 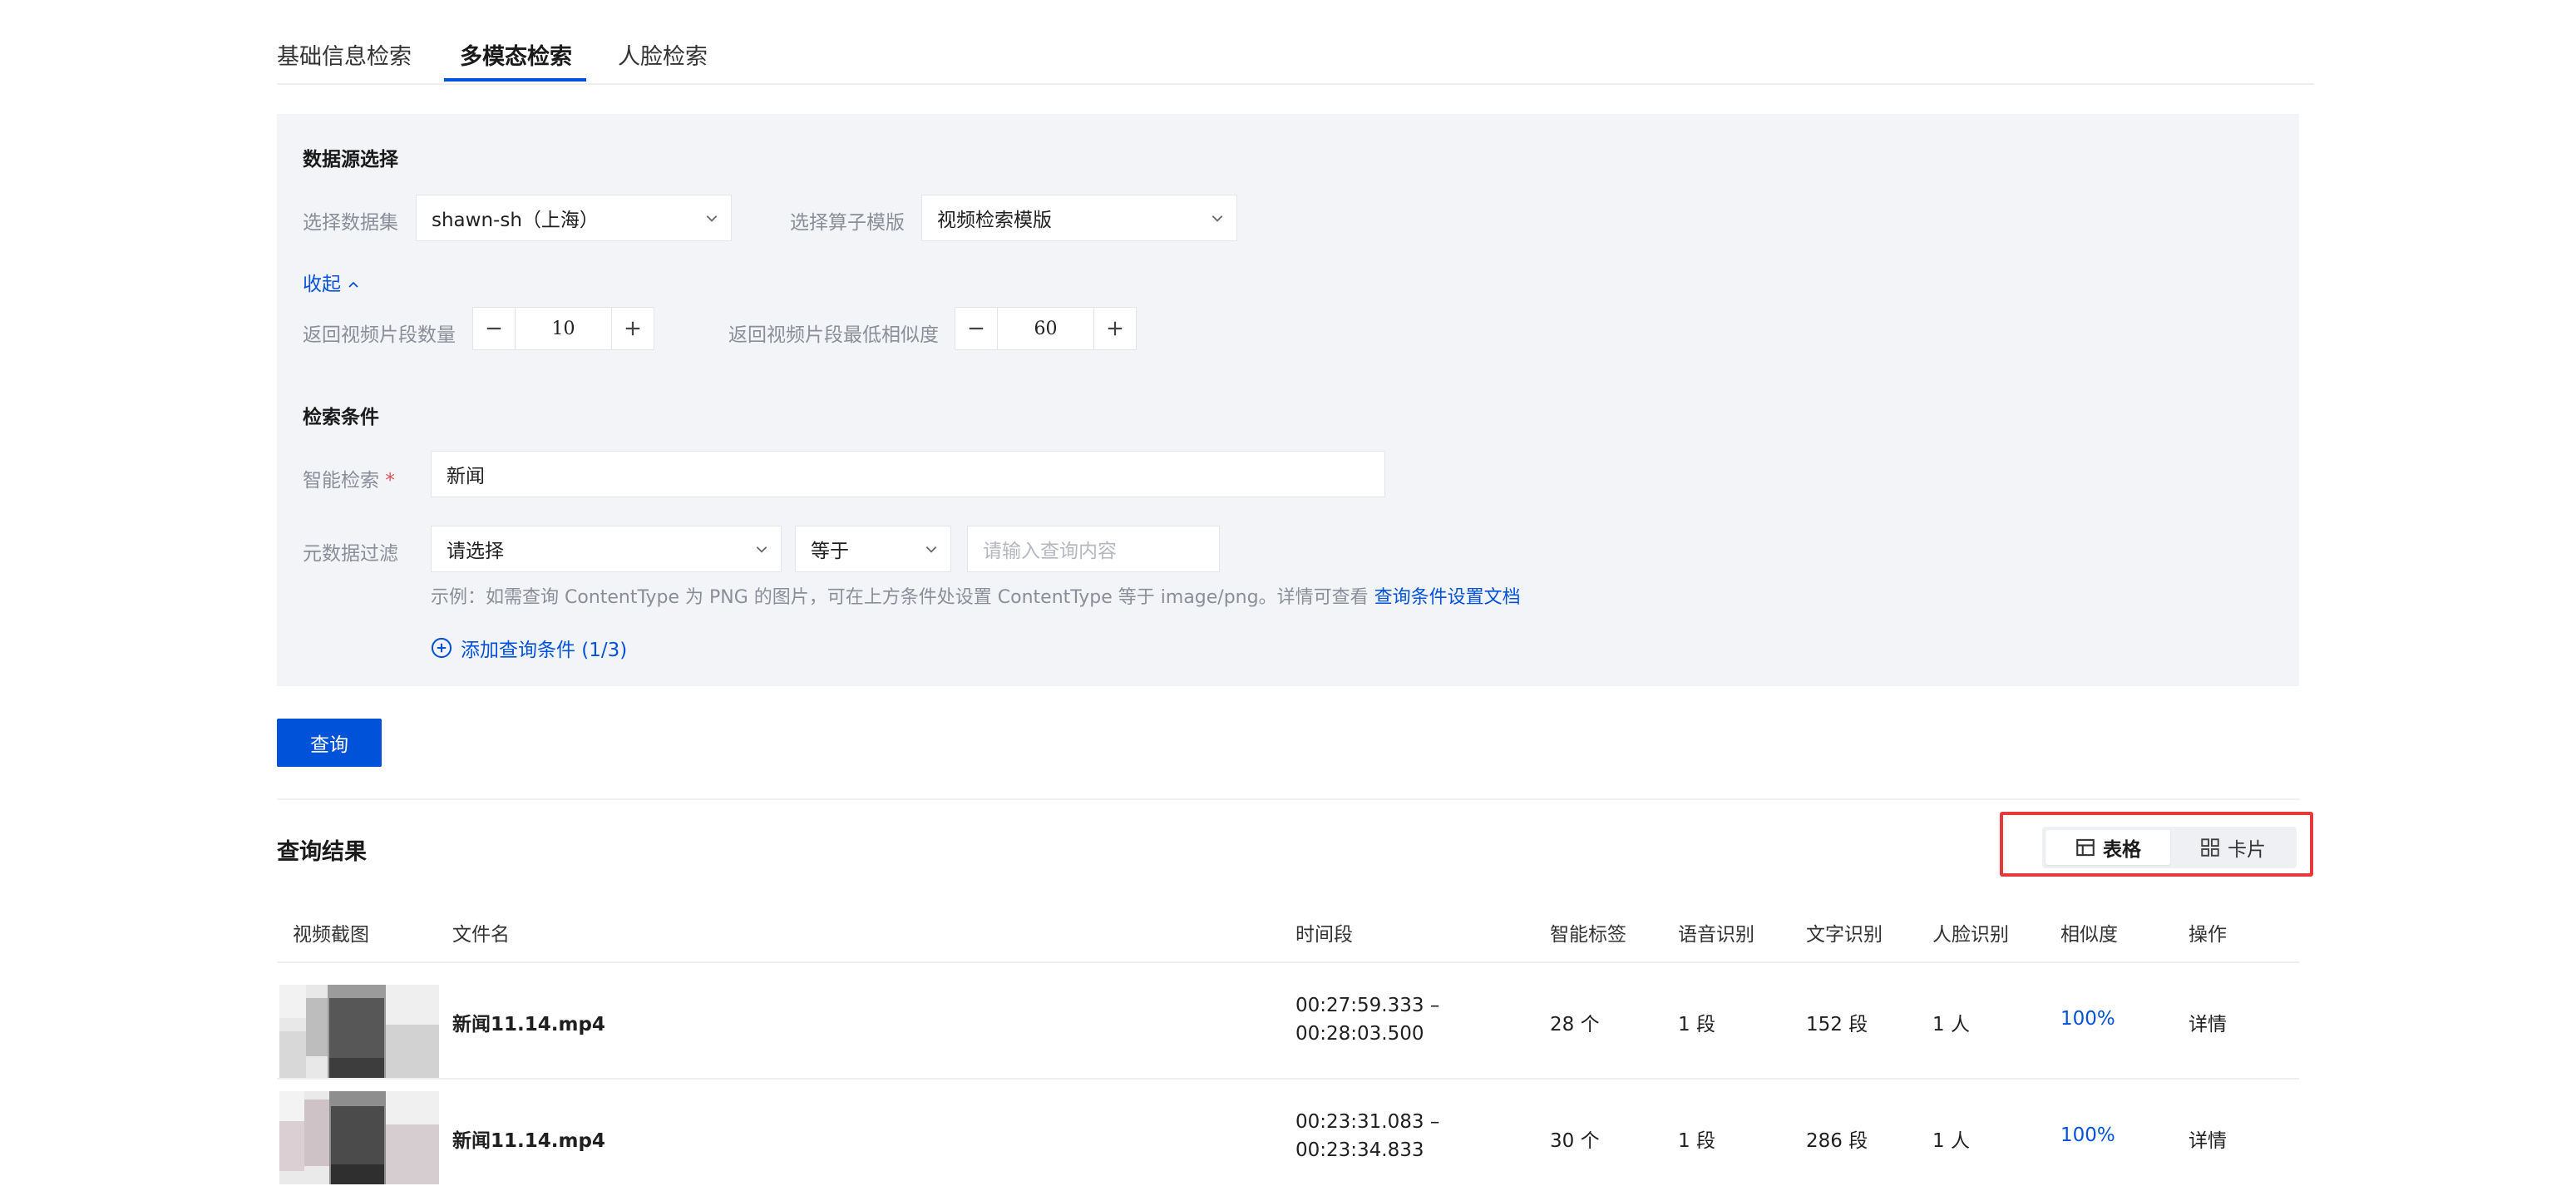 What do you see at coordinates (873, 549) in the screenshot?
I see `operator-select: 等于` at bounding box center [873, 549].